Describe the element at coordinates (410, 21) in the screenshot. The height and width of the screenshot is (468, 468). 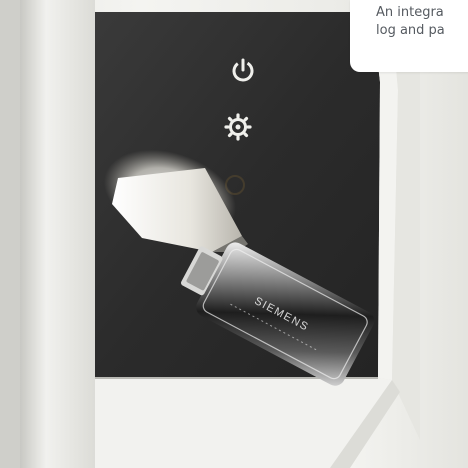
I see `caption-text: An integra log and pa` at that location.